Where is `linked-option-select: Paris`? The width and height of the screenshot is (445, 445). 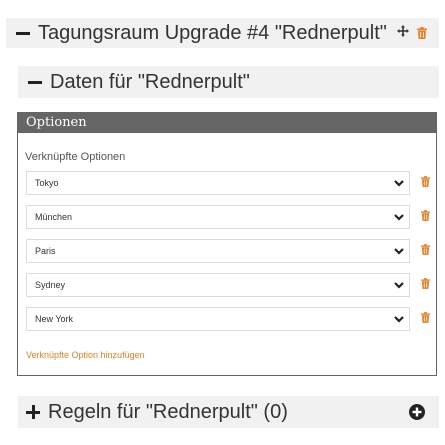 linked-option-select: Paris is located at coordinates (218, 251).